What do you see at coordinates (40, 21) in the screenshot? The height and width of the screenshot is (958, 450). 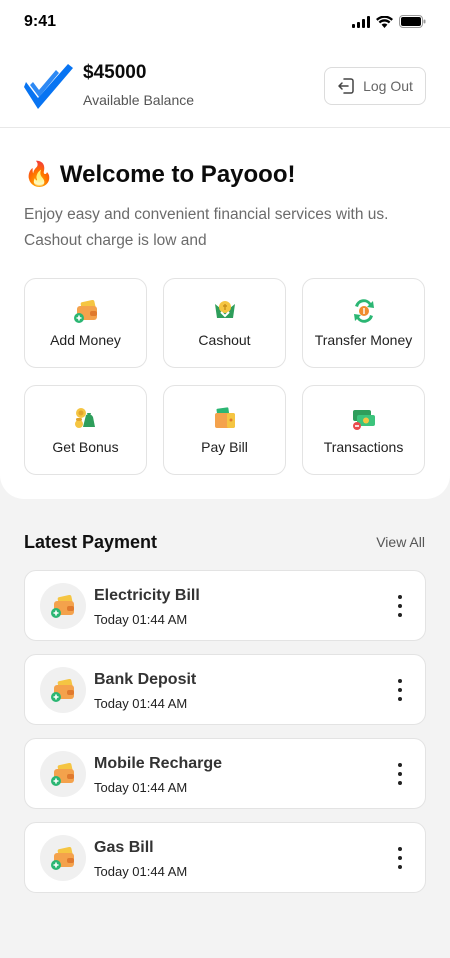 I see `status-time: 9:41` at bounding box center [40, 21].